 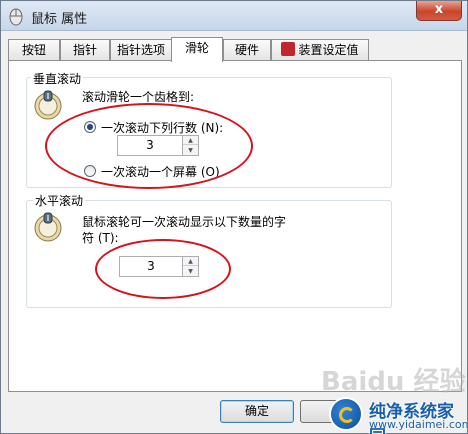 What do you see at coordinates (57, 78) in the screenshot?
I see `vertical-scrolling-title: 垂直滚动` at bounding box center [57, 78].